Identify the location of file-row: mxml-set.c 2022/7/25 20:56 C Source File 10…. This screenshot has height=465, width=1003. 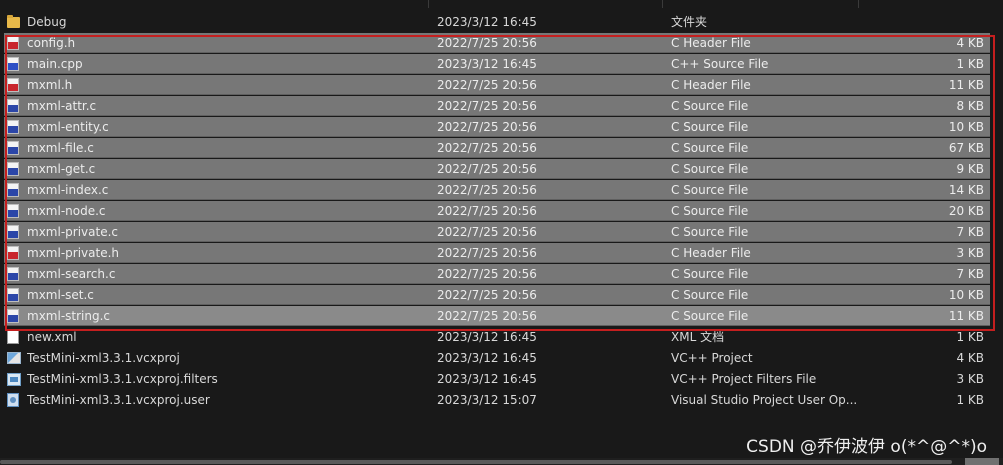
(497, 295).